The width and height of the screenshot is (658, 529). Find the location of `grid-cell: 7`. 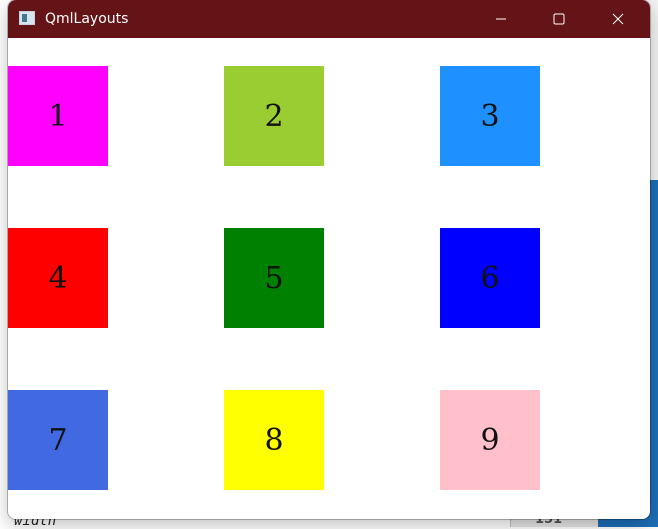

grid-cell: 7 is located at coordinates (58, 440).